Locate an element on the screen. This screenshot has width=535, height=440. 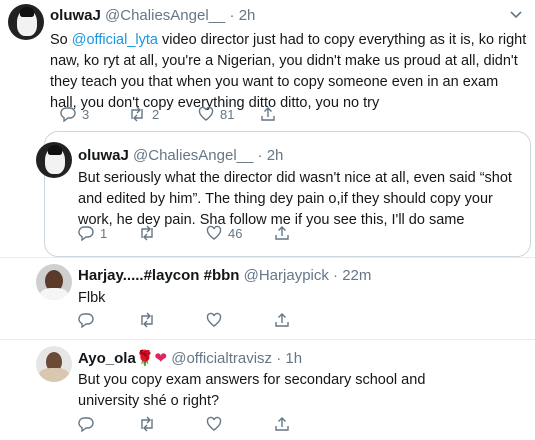
reply-button: 3 is located at coordinates (74, 114).